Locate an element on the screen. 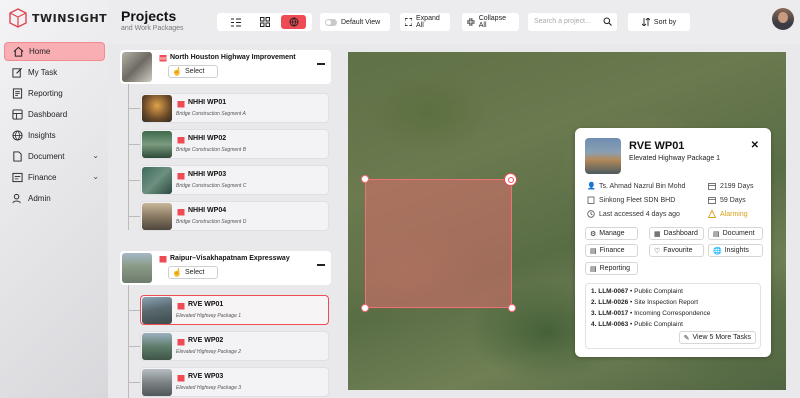 The width and height of the screenshot is (800, 398). sidebar-item-finance: Finance ⌄ is located at coordinates (54, 177).